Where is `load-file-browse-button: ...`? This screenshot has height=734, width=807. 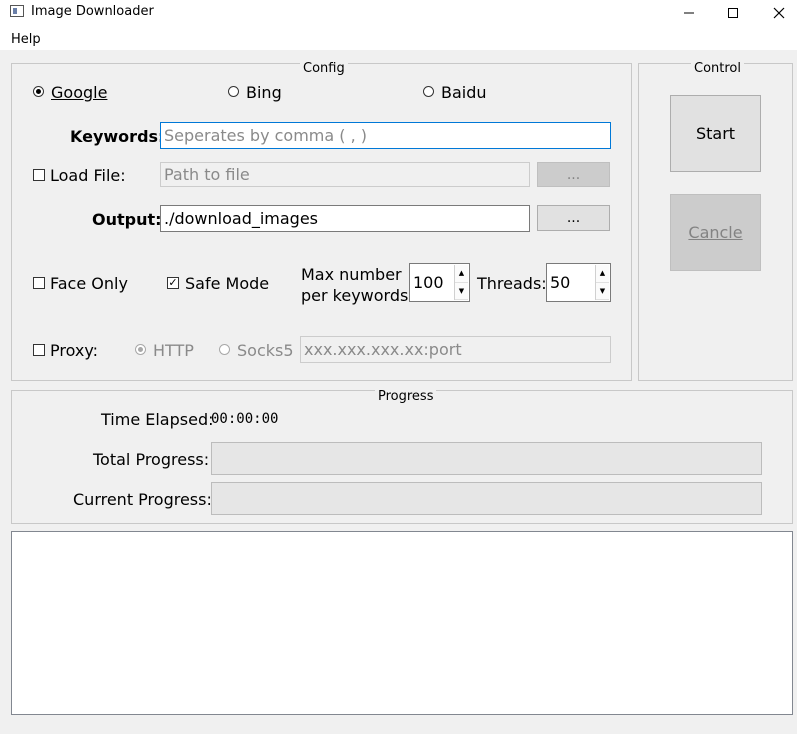
load-file-browse-button: ... is located at coordinates (573, 174).